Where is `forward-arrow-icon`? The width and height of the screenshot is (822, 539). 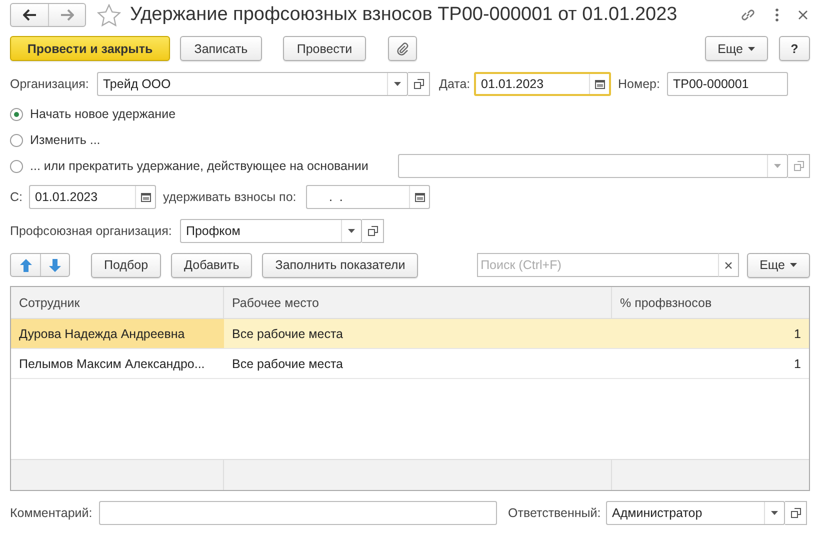
forward-arrow-icon is located at coordinates (67, 15).